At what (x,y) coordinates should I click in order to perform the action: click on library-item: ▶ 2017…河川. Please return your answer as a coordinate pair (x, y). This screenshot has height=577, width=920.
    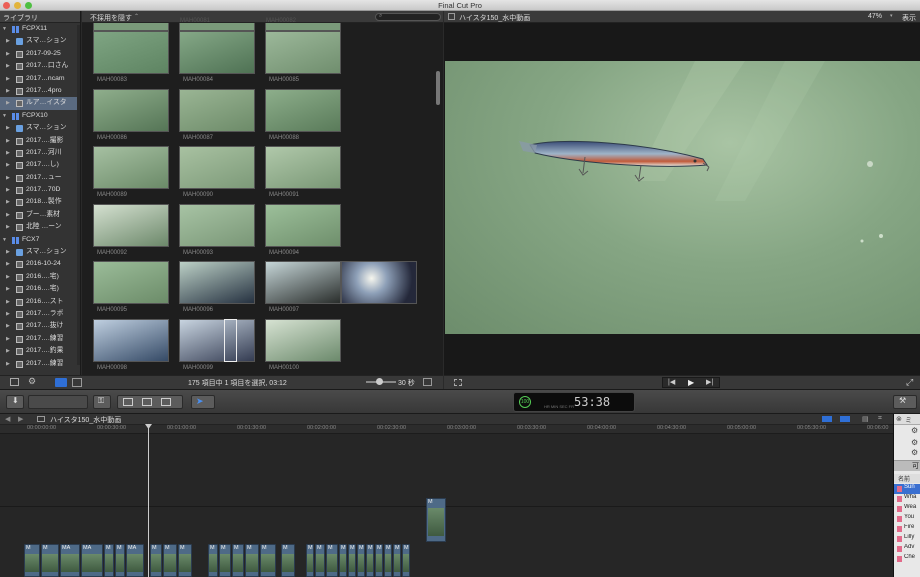
    Looking at the image, I should click on (40, 153).